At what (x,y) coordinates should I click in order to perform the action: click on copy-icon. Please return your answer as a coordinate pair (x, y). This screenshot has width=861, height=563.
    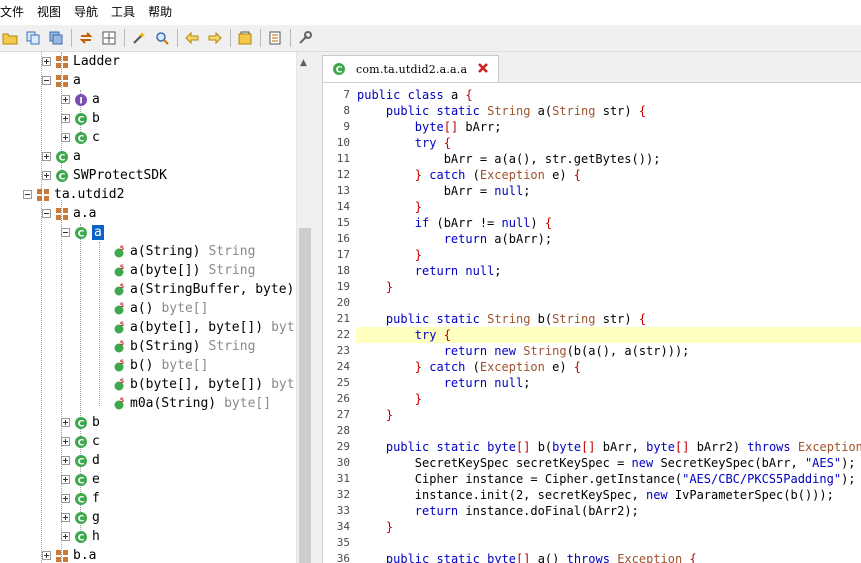
    Looking at the image, I should click on (33, 38).